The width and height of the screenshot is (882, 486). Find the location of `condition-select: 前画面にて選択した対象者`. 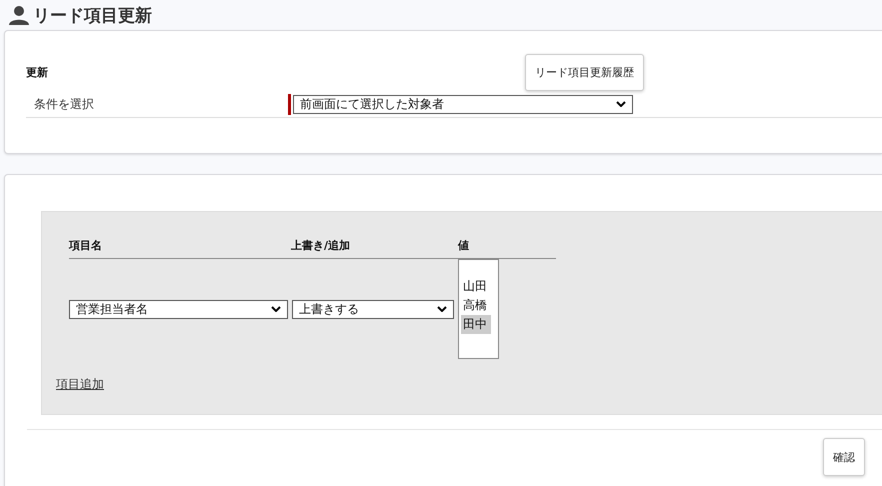

condition-select: 前画面にて選択した対象者 is located at coordinates (463, 104).